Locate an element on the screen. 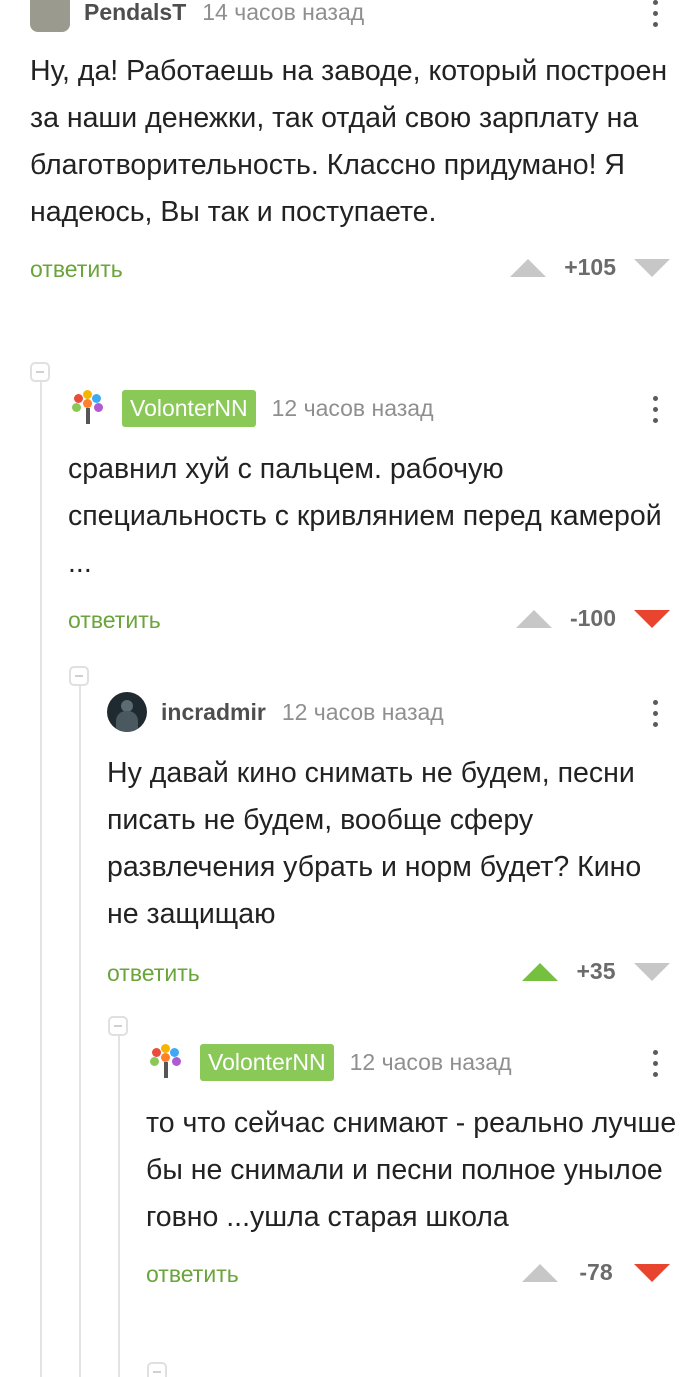 This screenshot has height=1377, width=700. vote-controls: +35 is located at coordinates (596, 971).